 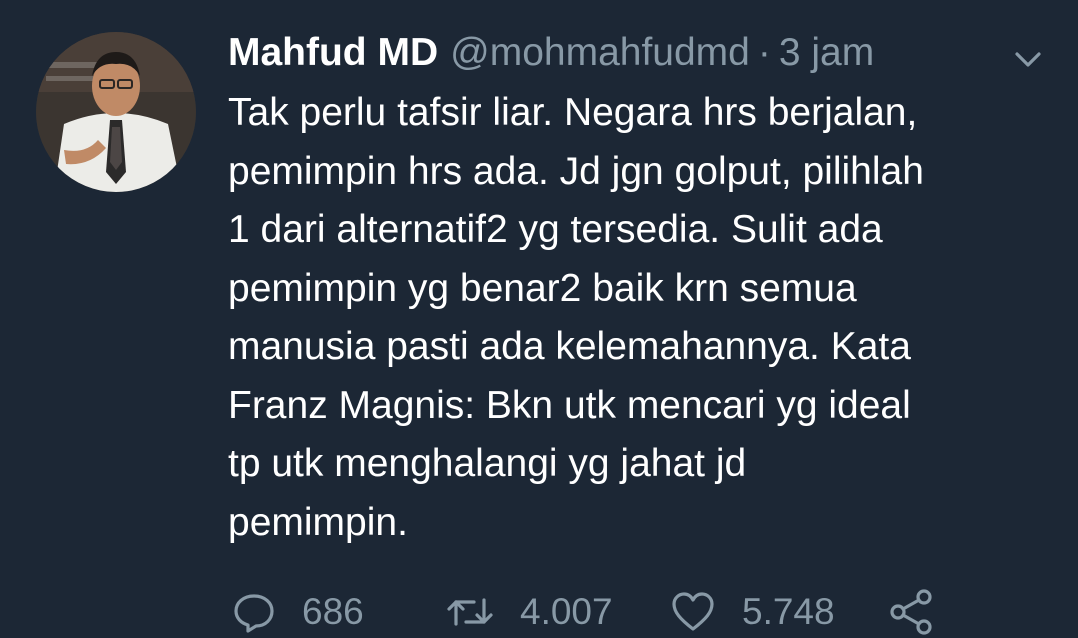 I want to click on heart-icon, so click(x=693, y=611).